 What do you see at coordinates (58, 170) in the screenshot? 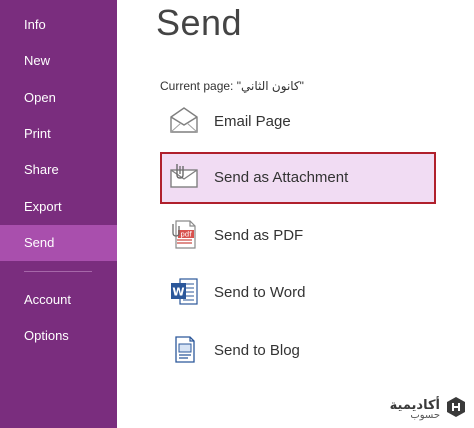
I see `nav-share: Share` at bounding box center [58, 170].